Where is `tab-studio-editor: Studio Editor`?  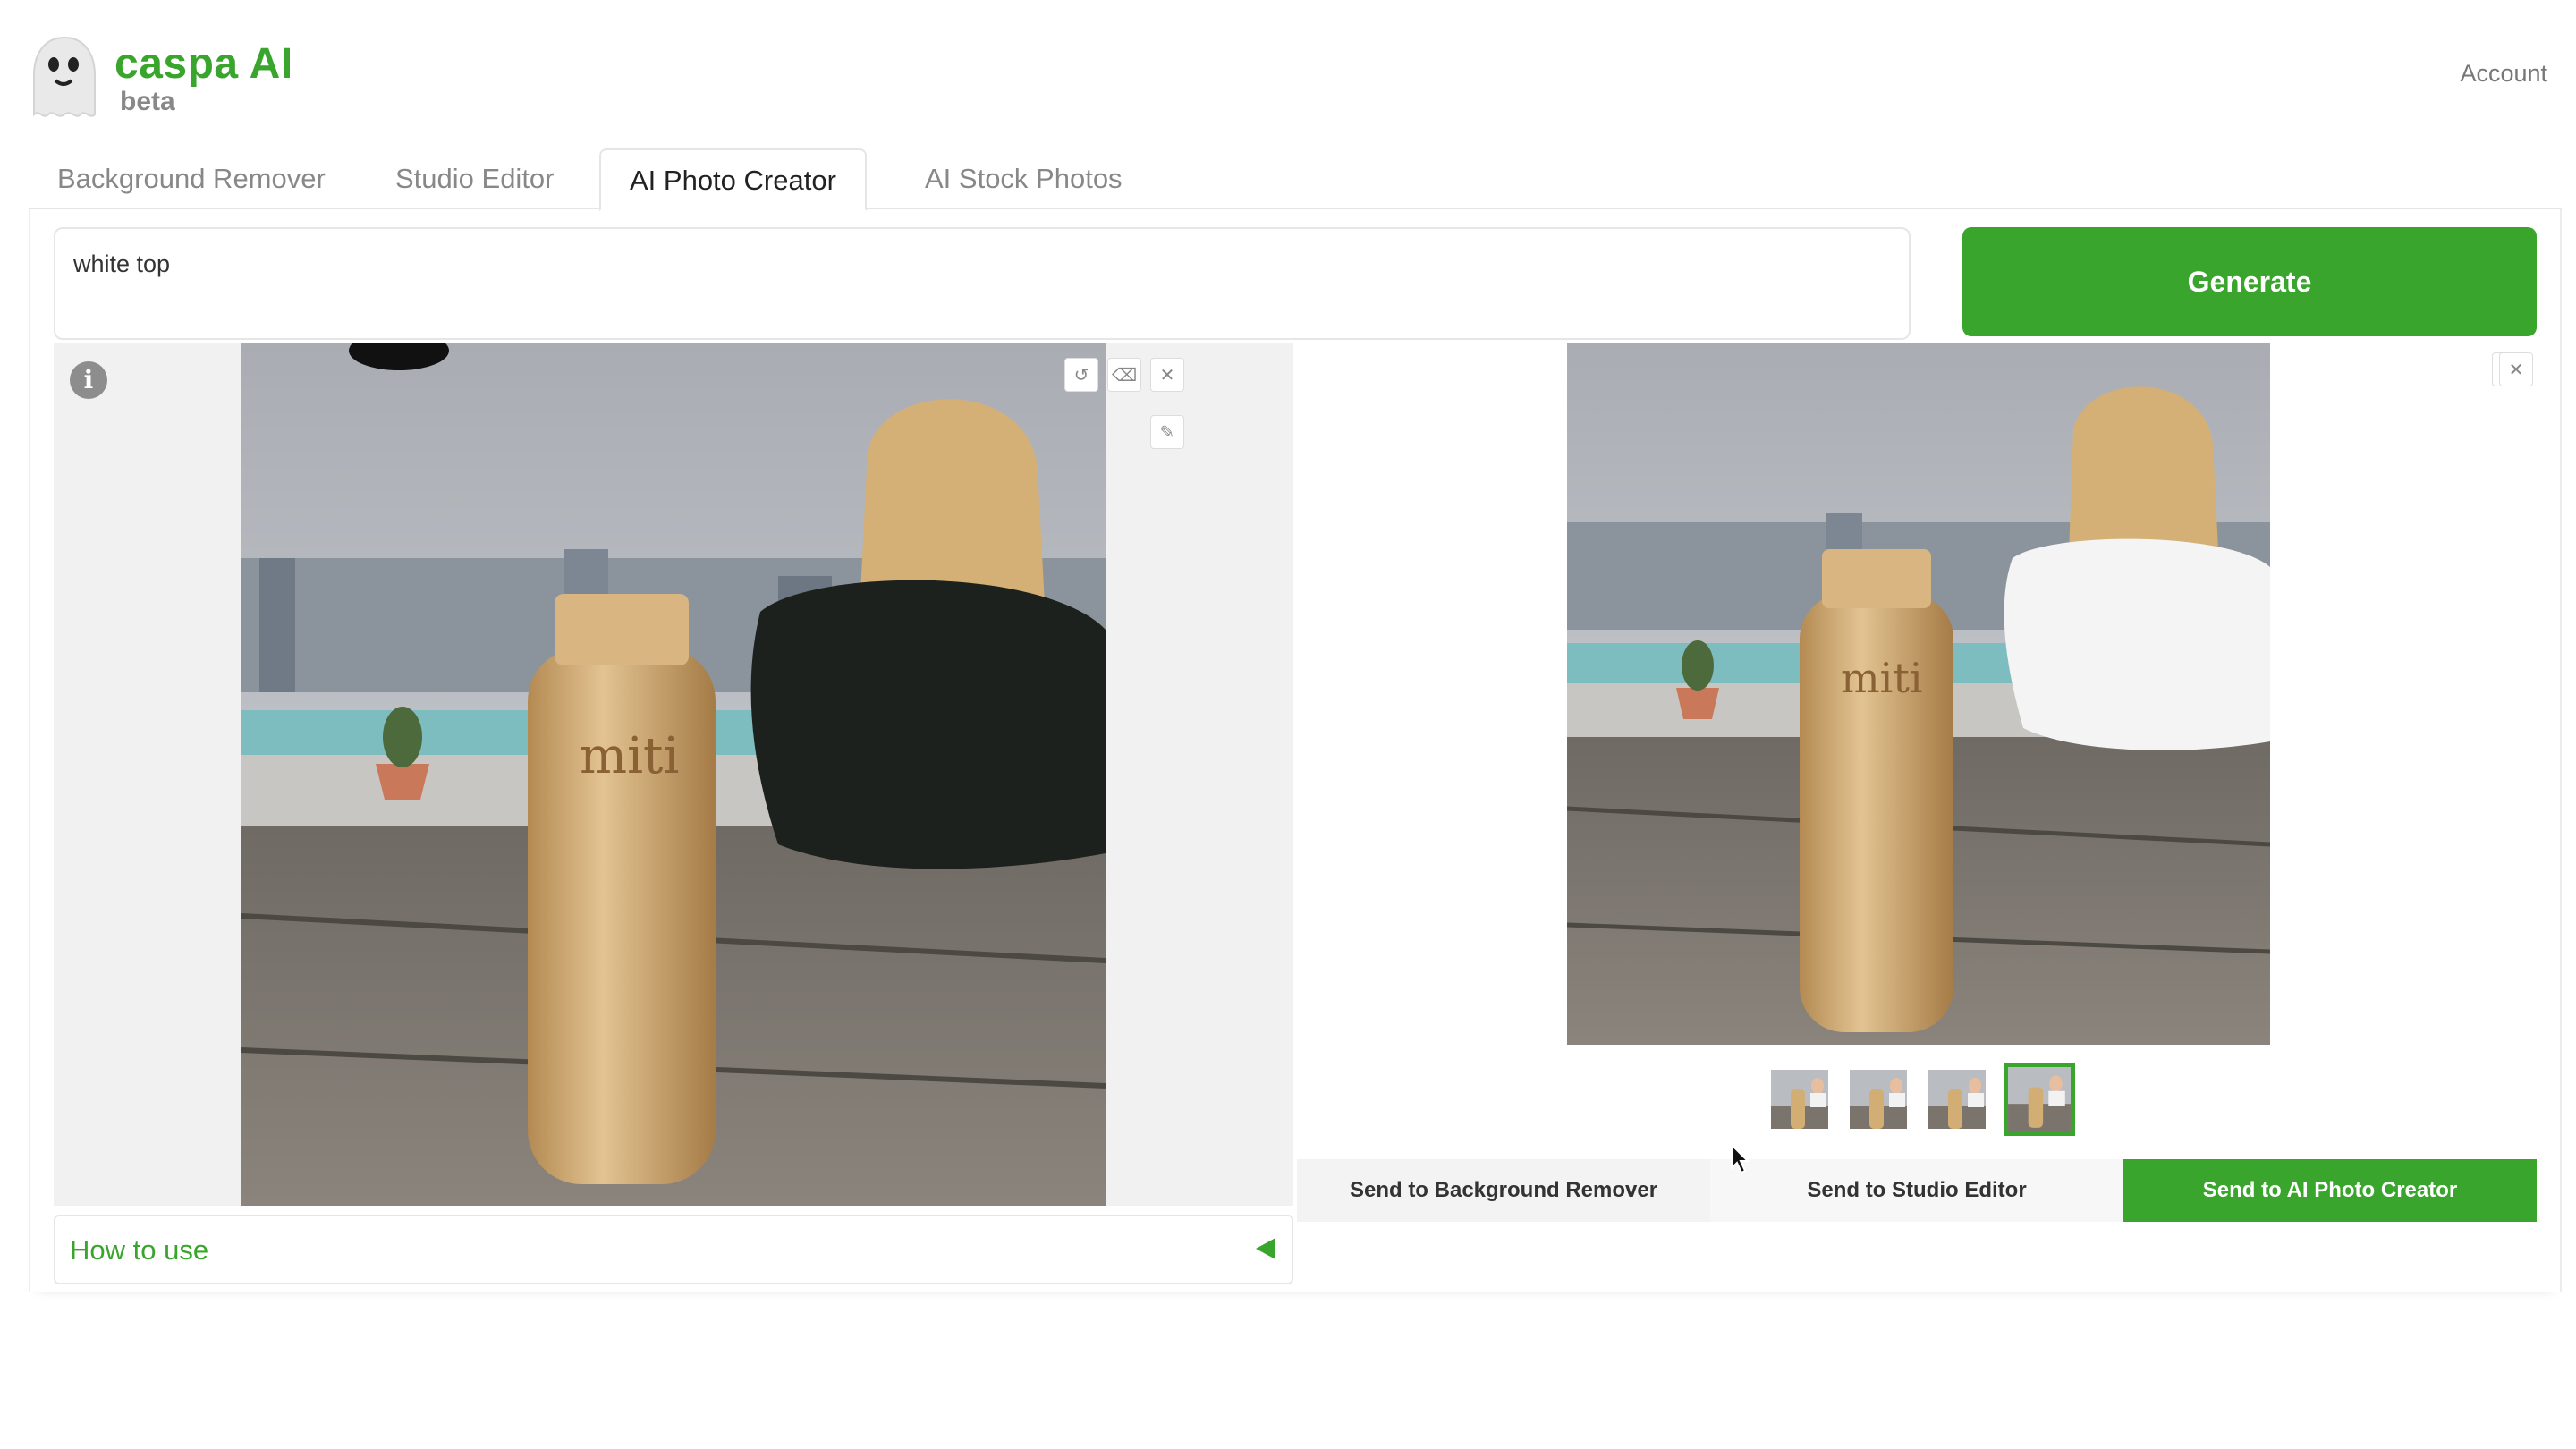 tab-studio-editor: Studio Editor is located at coordinates (475, 178).